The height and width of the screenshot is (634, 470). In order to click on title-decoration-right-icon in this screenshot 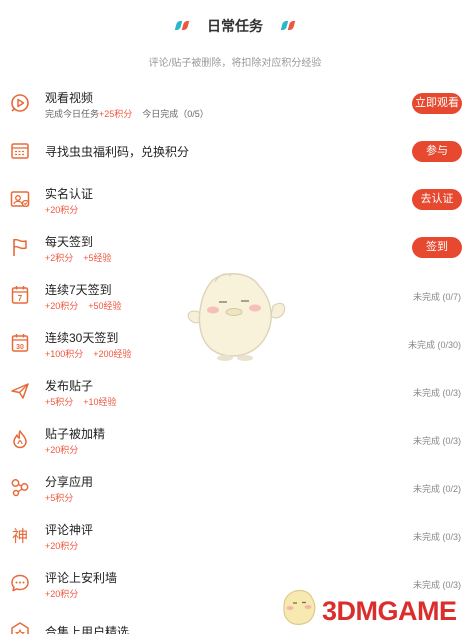, I will do `click(288, 26)`.